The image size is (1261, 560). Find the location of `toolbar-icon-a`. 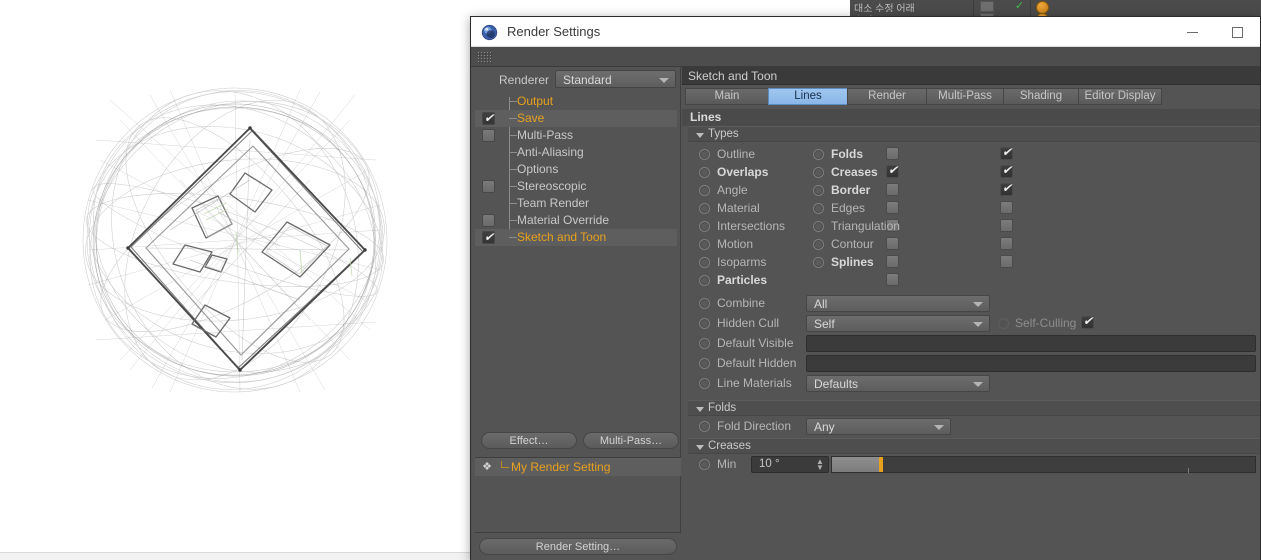

toolbar-icon-a is located at coordinates (987, 6).